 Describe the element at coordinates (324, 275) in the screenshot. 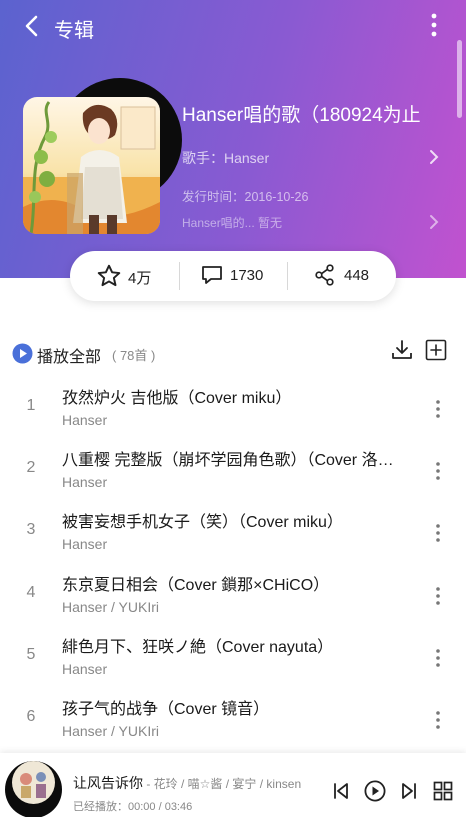

I see `share-icon` at that location.